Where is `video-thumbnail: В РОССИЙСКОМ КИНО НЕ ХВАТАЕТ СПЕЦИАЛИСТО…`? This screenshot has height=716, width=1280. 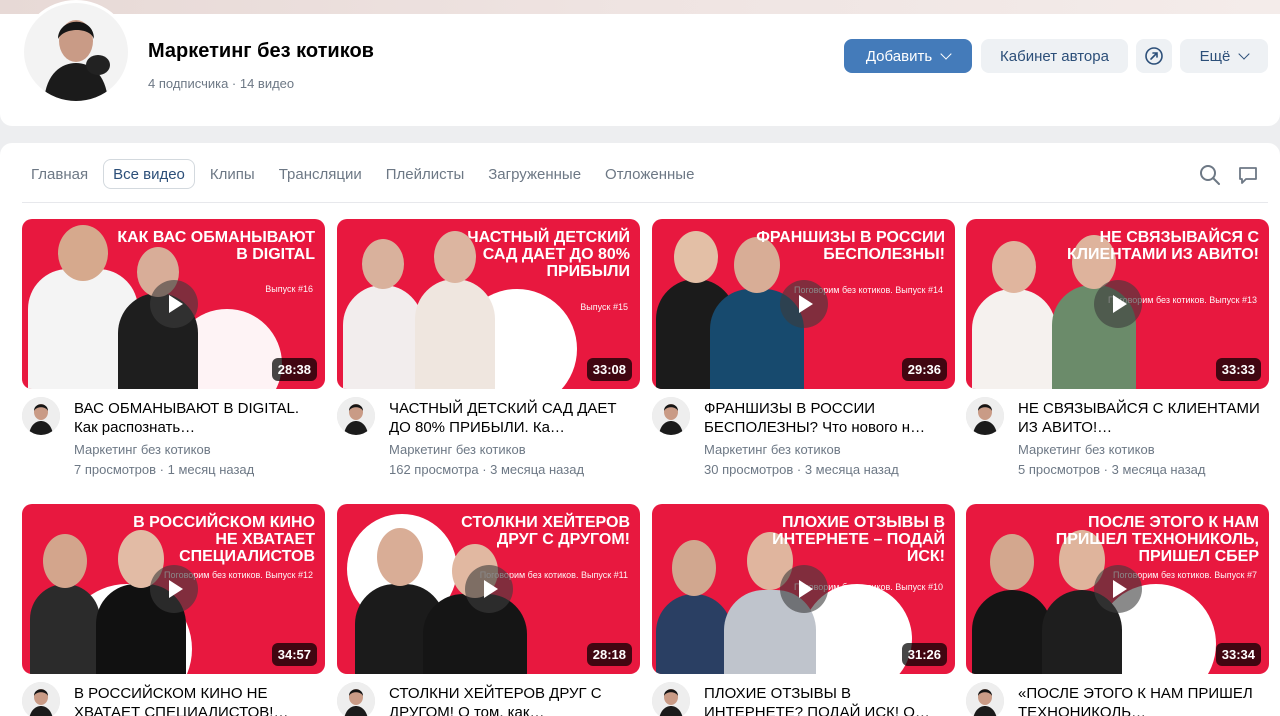
video-thumbnail: В РОССИЙСКОМ КИНО НЕ ХВАТАЕТ СПЕЦИАЛИСТО… is located at coordinates (173, 589).